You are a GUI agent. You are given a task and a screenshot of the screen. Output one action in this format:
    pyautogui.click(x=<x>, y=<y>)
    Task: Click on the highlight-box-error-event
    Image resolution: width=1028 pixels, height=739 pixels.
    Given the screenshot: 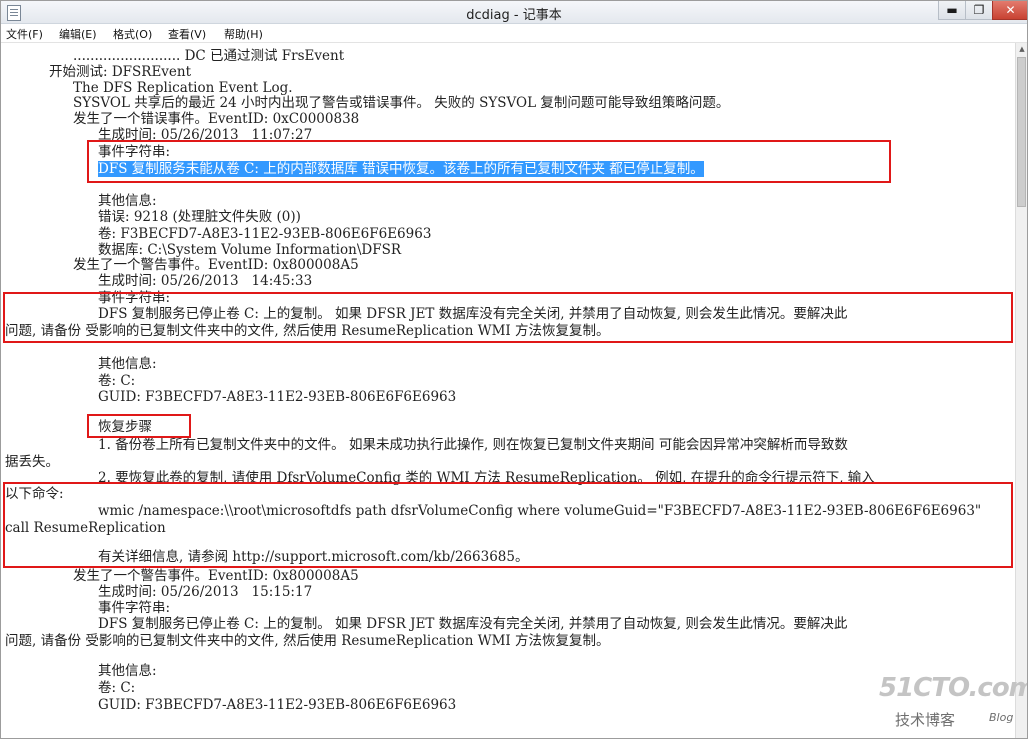 What is the action you would take?
    pyautogui.click(x=489, y=161)
    